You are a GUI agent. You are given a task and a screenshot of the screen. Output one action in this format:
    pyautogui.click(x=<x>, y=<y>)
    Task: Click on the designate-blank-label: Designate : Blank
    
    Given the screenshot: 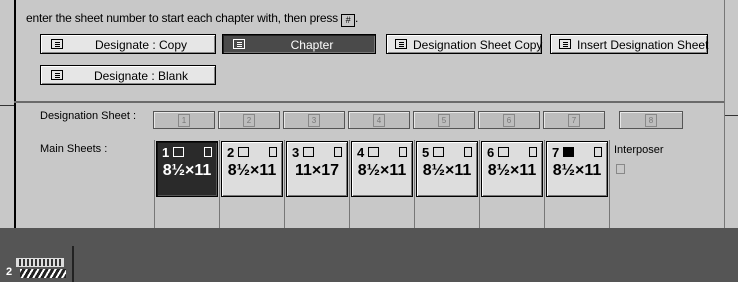 What is the action you would take?
    pyautogui.click(x=141, y=76)
    